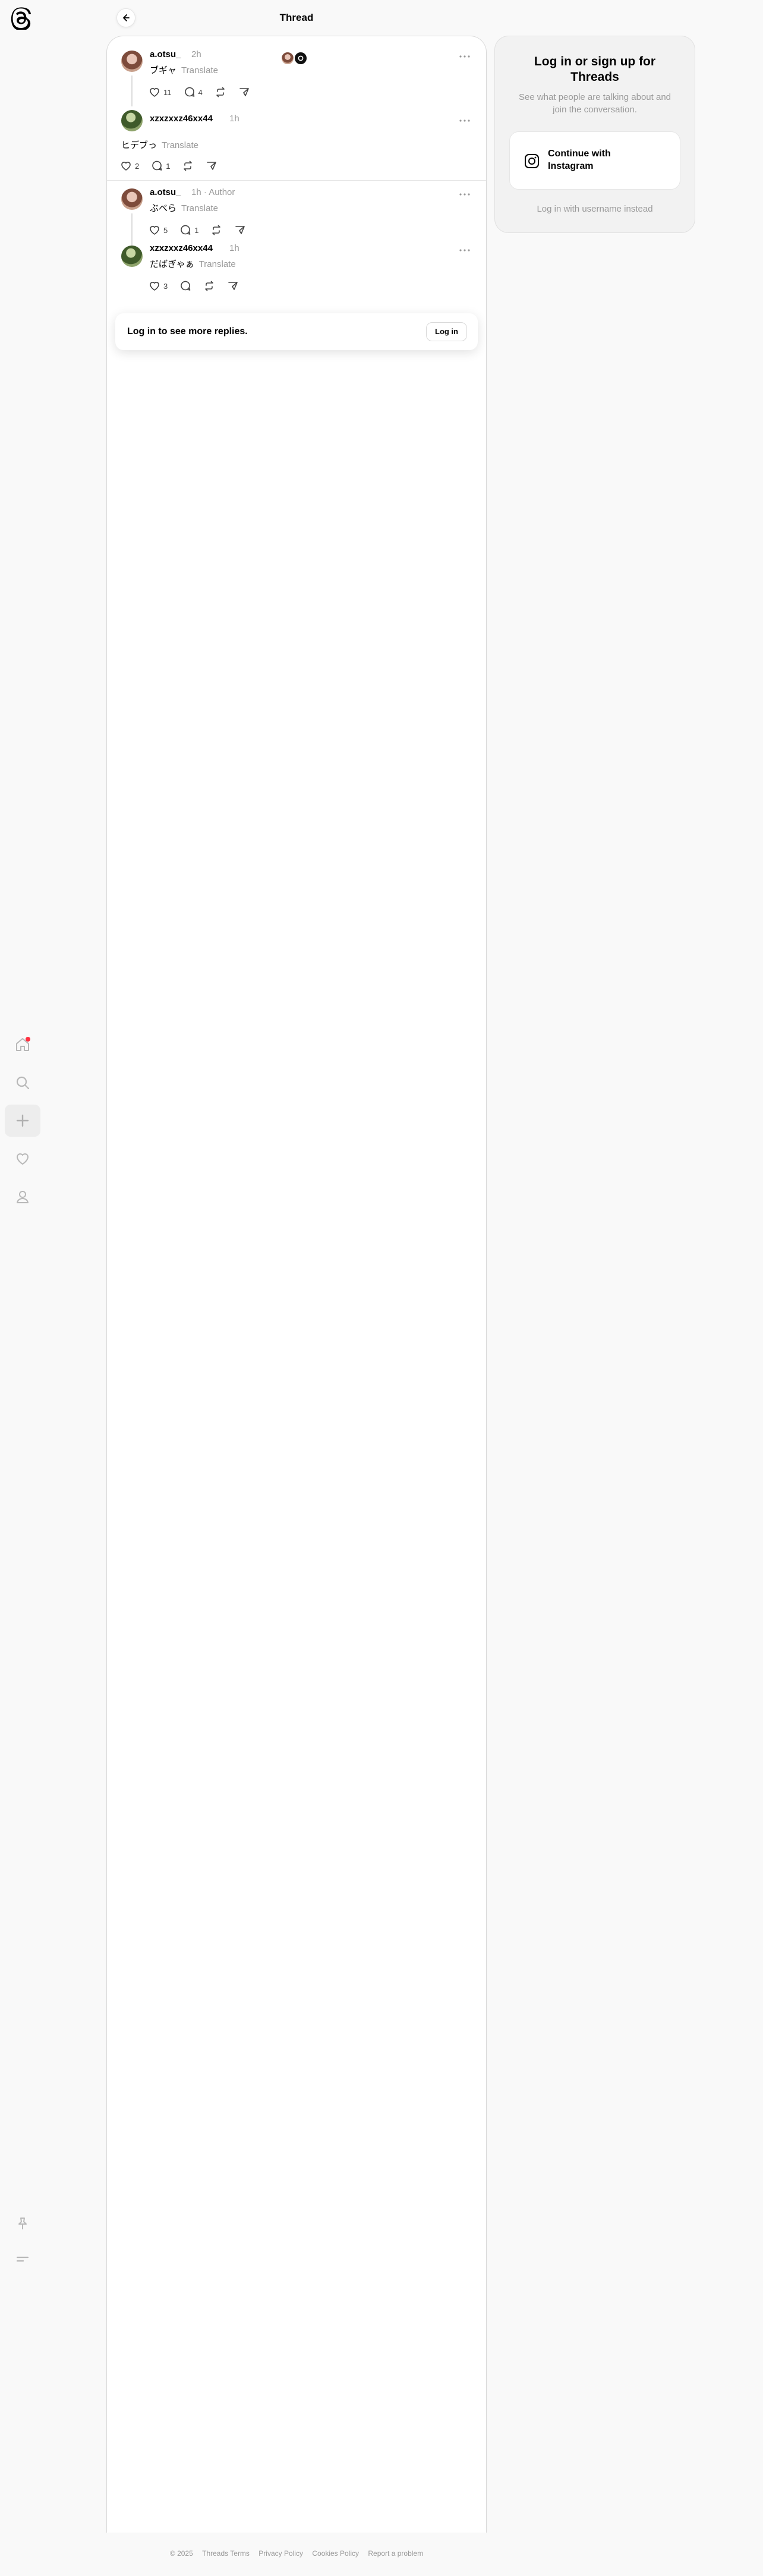  What do you see at coordinates (137, 166) in the screenshot?
I see `like-count: 2` at bounding box center [137, 166].